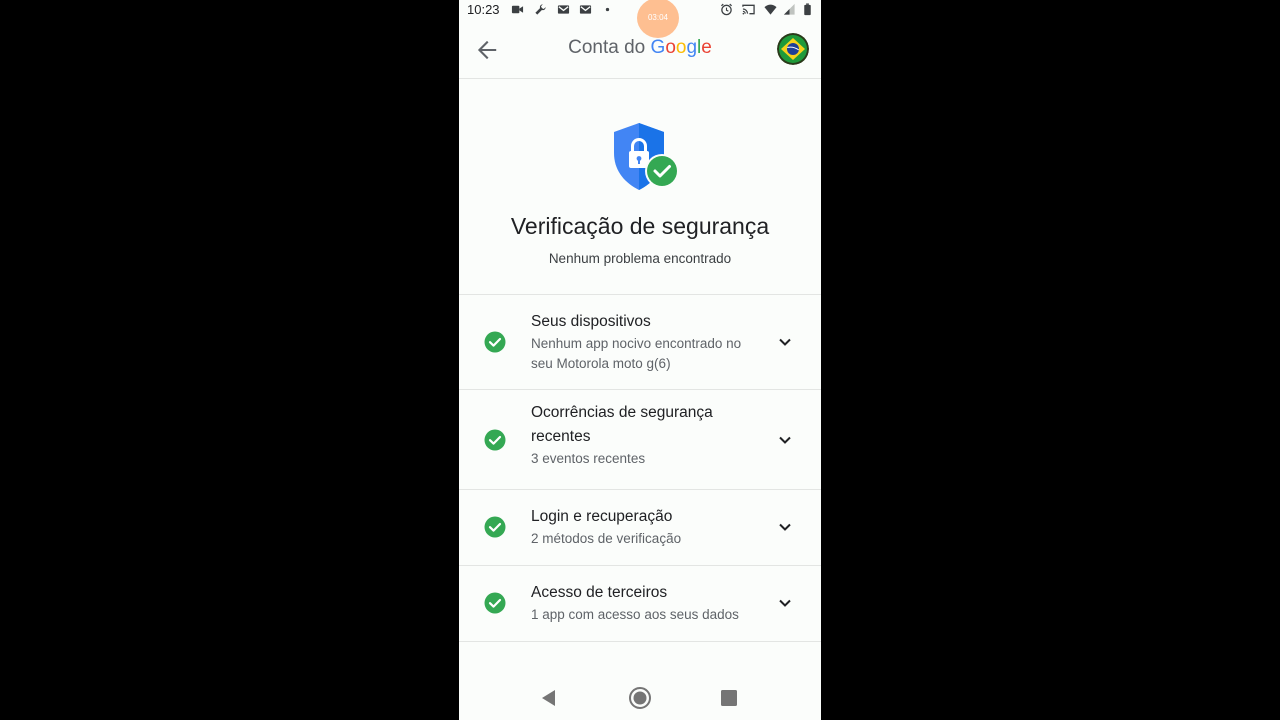  I want to click on wifi-icon, so click(770, 9).